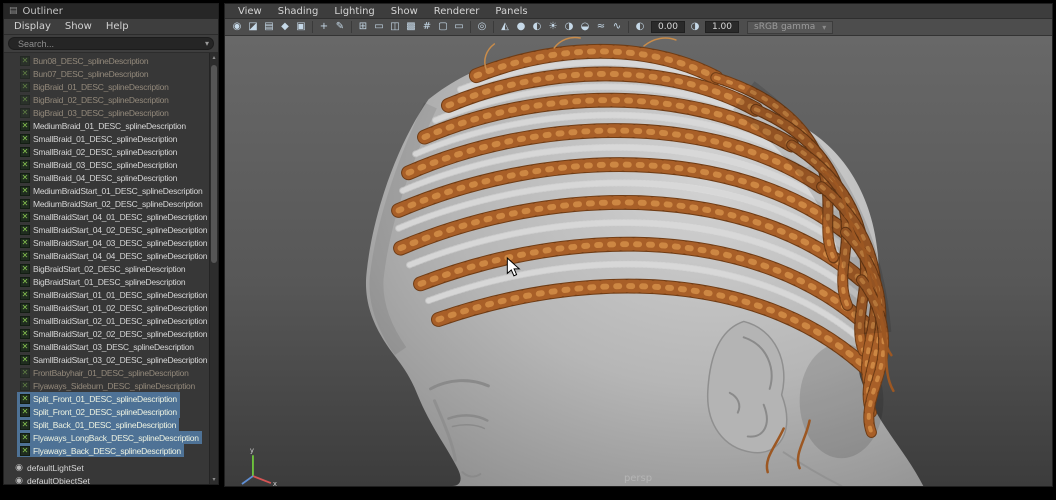  Describe the element at coordinates (111, 43) in the screenshot. I see `search-input` at that location.